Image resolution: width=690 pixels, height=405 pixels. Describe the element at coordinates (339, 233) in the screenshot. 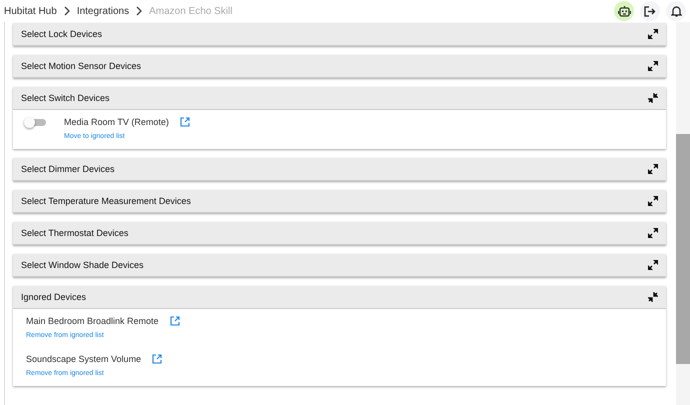

I see `section-header: Select Thermostat Devices` at that location.